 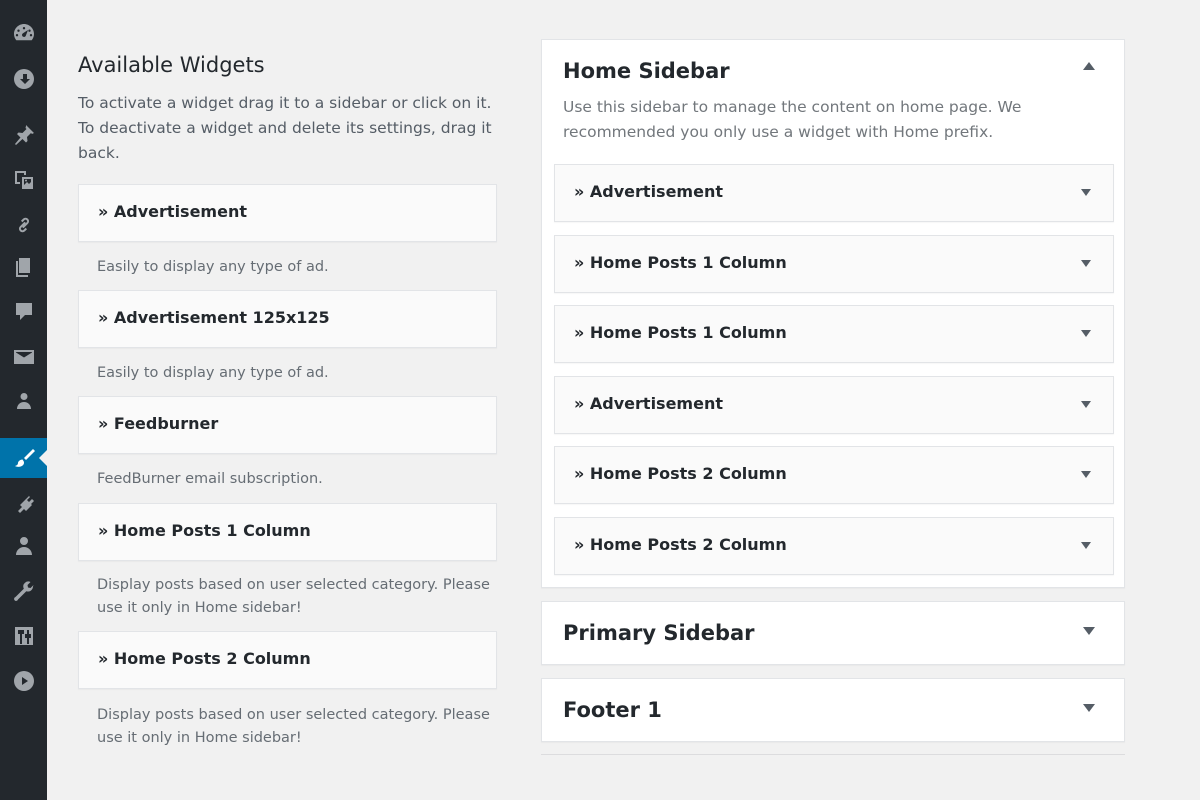 What do you see at coordinates (833, 754) in the screenshot?
I see `divider` at bounding box center [833, 754].